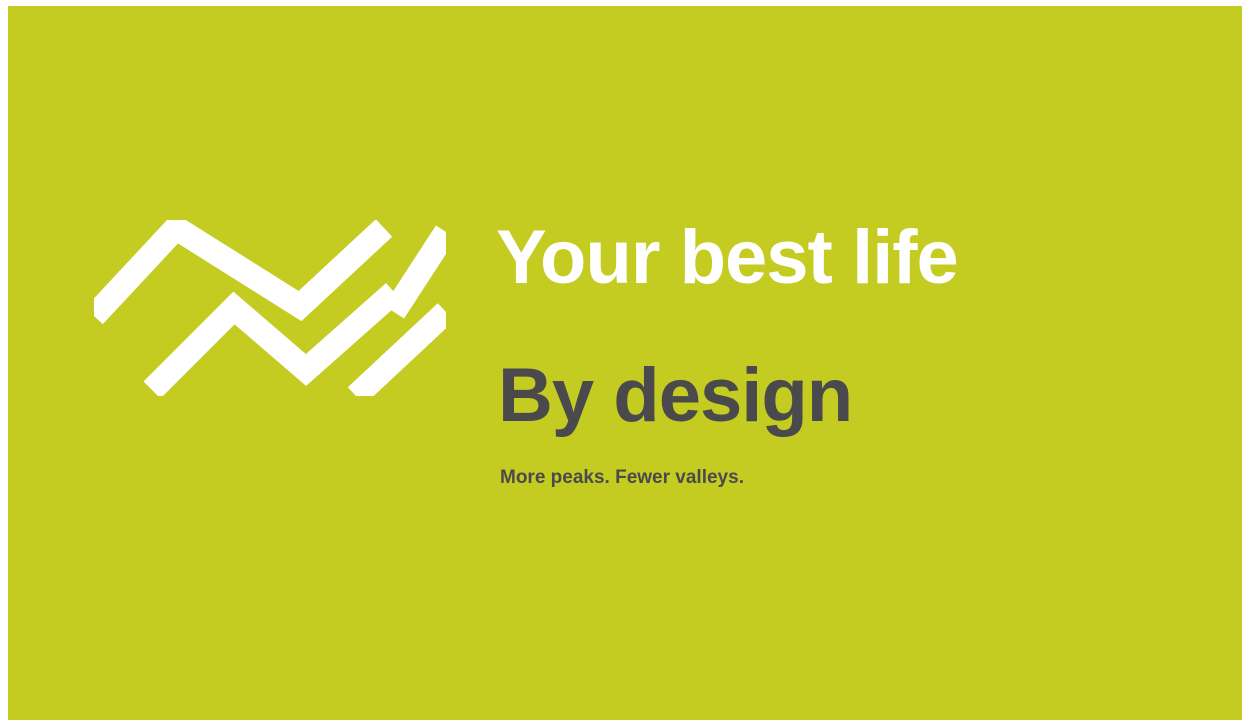 The image size is (1244, 724). What do you see at coordinates (622, 477) in the screenshot?
I see `tagline: More peaks. Fewer valleys.` at bounding box center [622, 477].